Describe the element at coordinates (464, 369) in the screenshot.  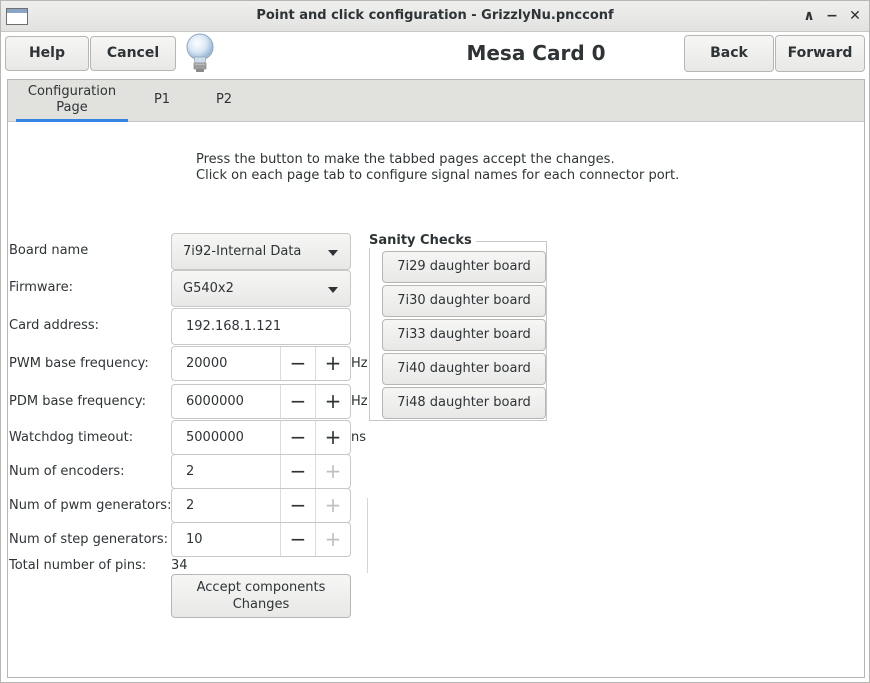
I see `daughter-board-7i40-button: 7i40 daughter board` at that location.